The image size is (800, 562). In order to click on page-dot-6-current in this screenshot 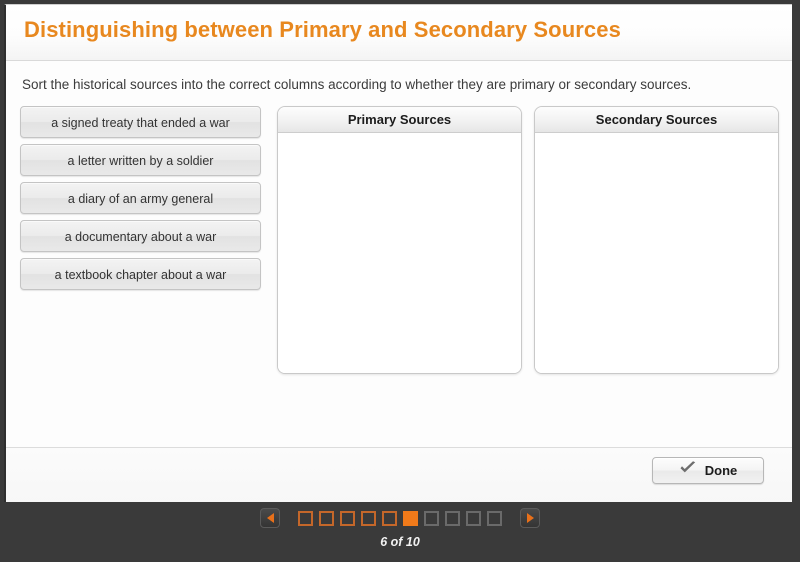, I will do `click(410, 518)`.